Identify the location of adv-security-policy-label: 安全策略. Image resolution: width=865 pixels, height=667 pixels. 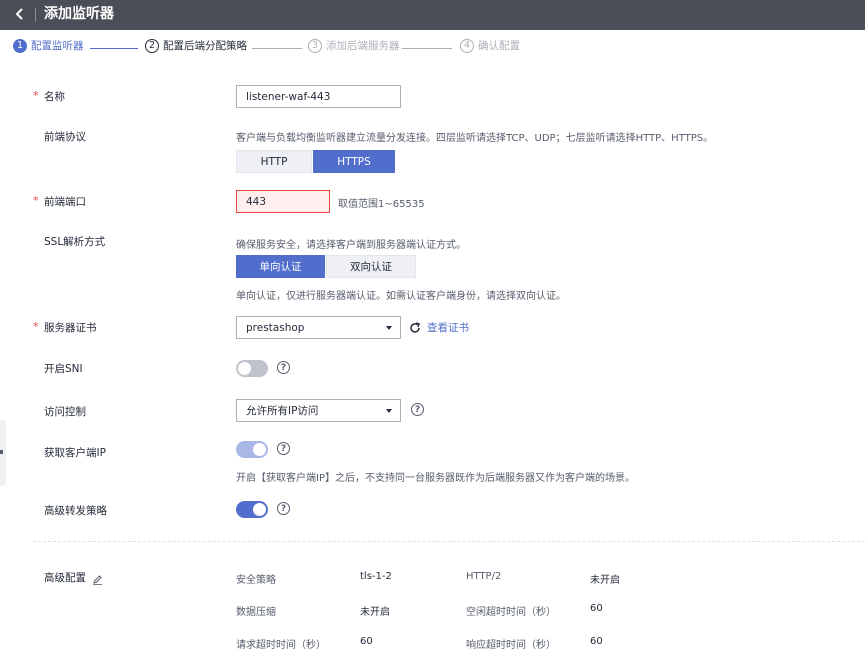
(256, 580).